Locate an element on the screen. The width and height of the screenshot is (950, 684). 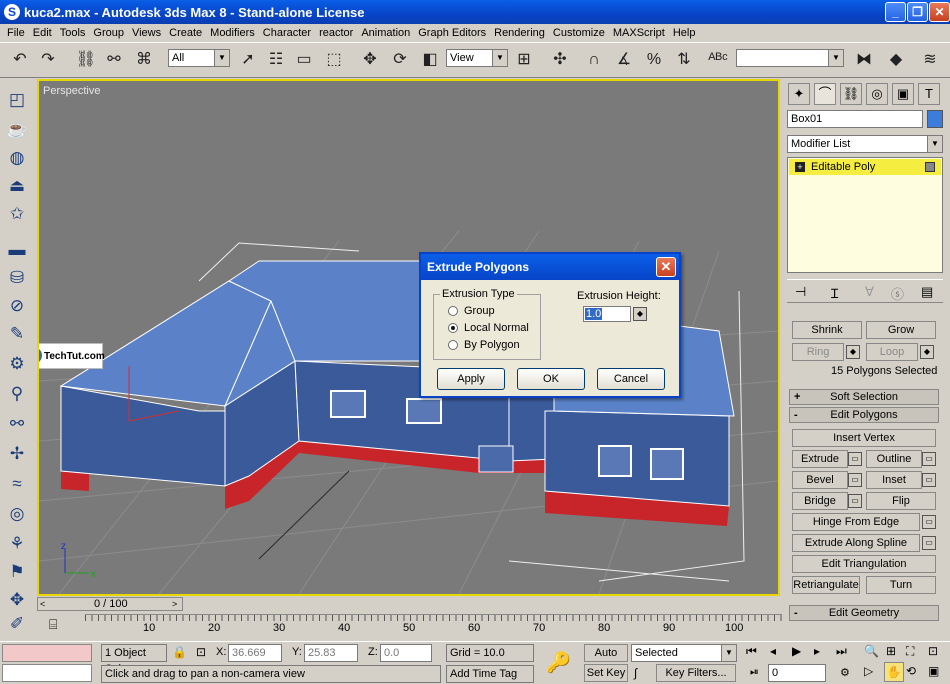
extrude-along-spline-button: Extrude Along Spline is located at coordinates (856, 543).